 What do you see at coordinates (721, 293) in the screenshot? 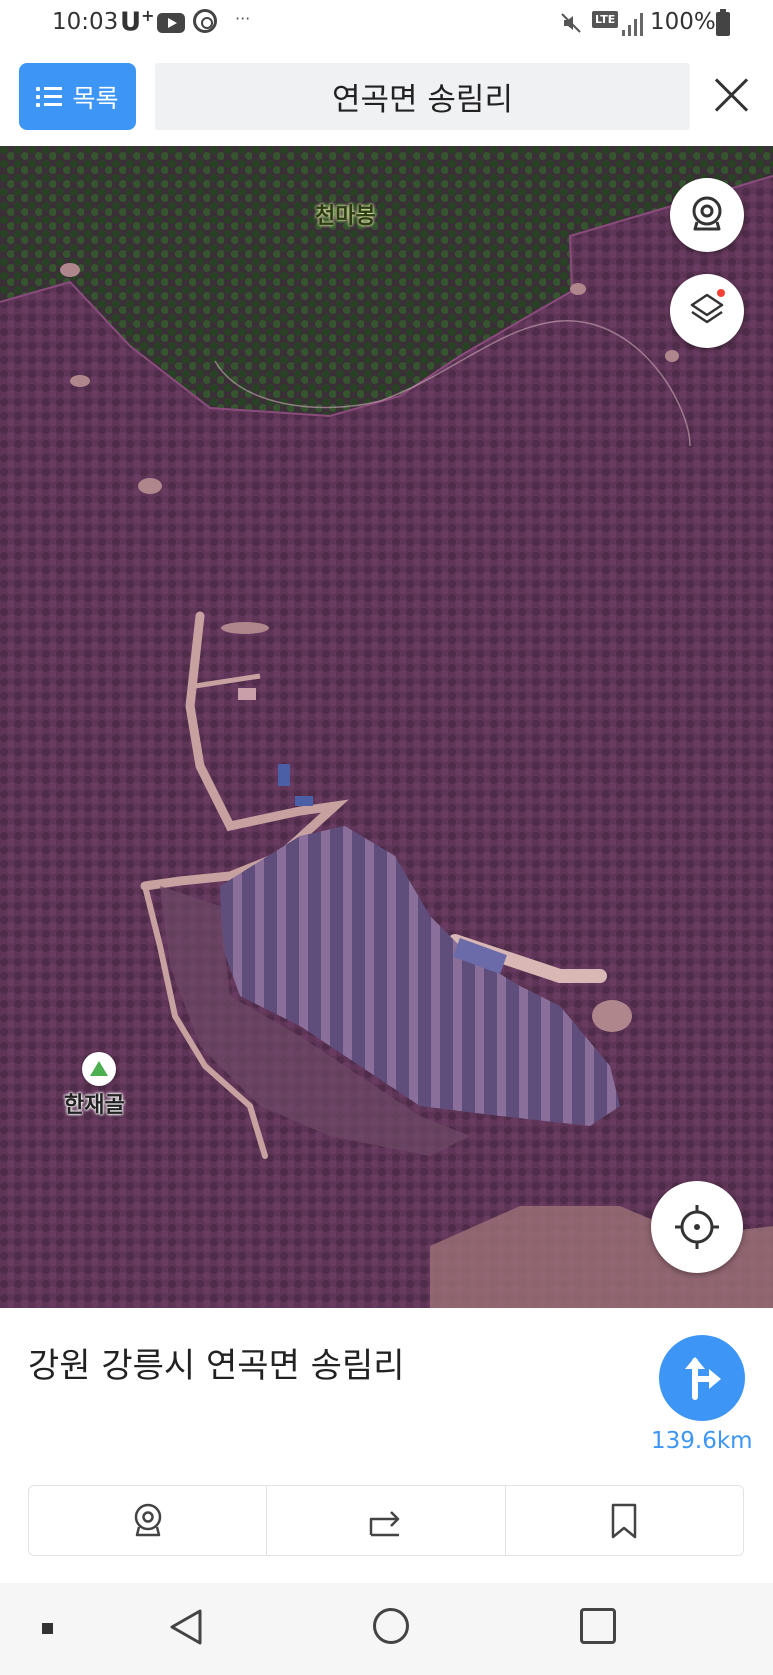
I see `new-badge-dot` at bounding box center [721, 293].